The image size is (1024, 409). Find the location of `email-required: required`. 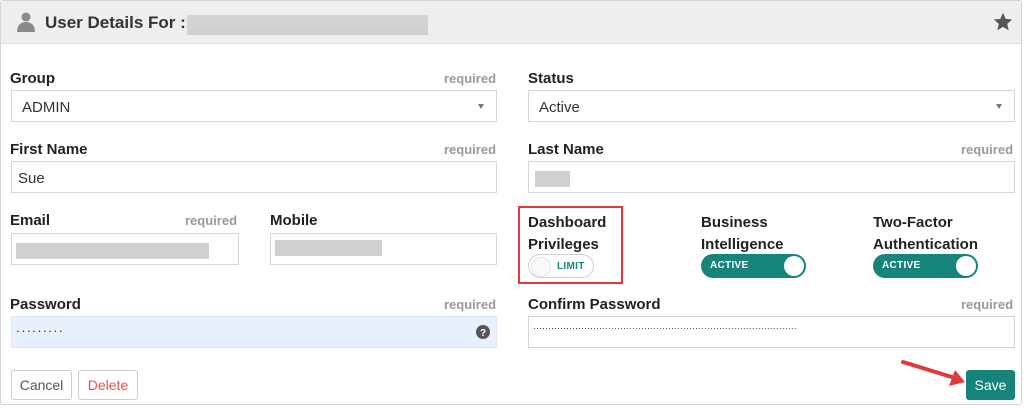

email-required: required is located at coordinates (211, 220).